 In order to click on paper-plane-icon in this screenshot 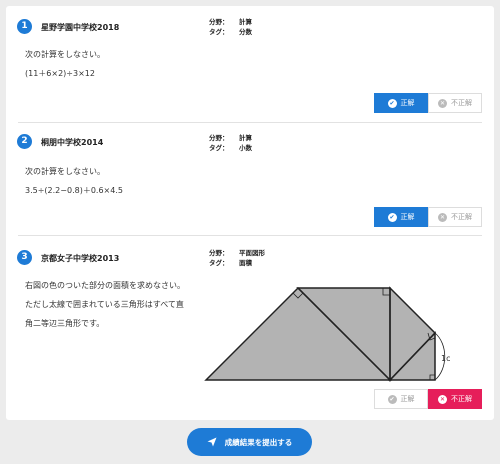, I will do `click(212, 442)`.